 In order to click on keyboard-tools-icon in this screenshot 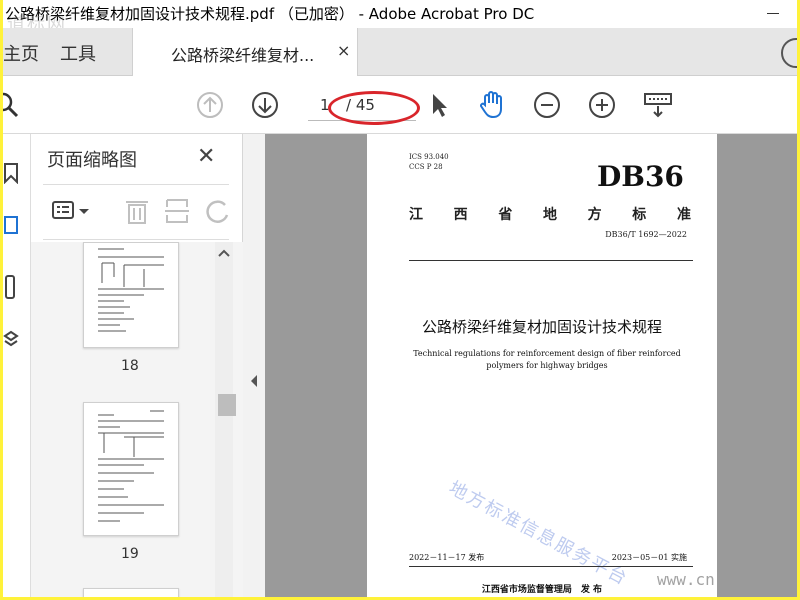, I will do `click(658, 105)`.